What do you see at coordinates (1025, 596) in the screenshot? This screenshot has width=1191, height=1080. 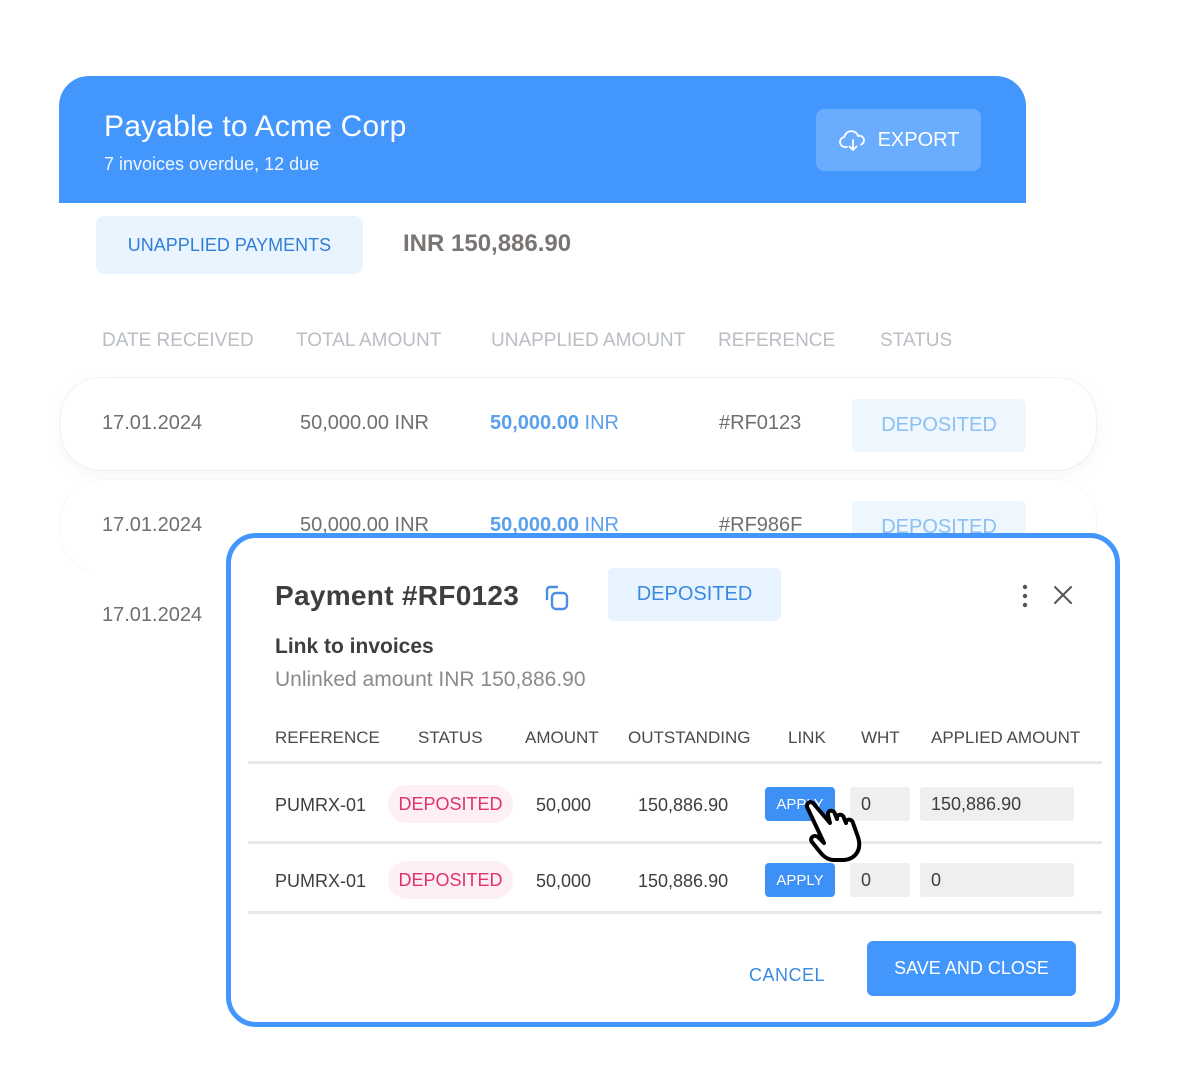 I see `more-vertical-icon` at bounding box center [1025, 596].